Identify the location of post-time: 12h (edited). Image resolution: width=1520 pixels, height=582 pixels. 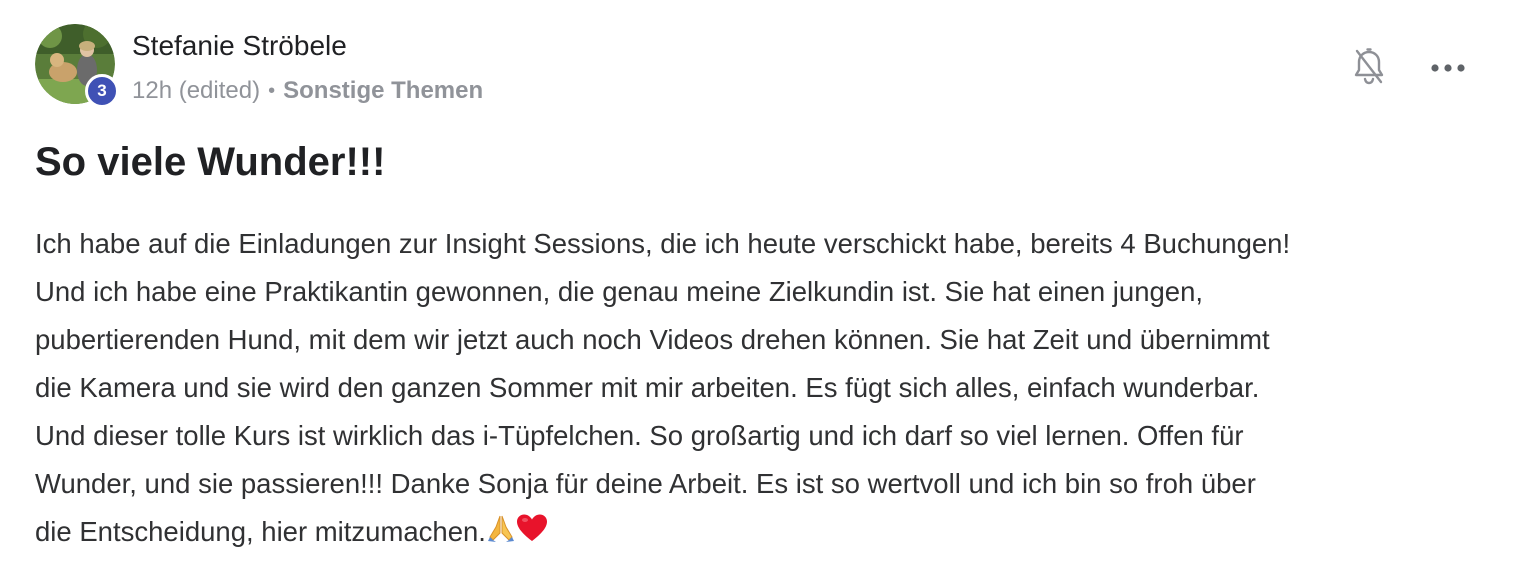
(196, 90).